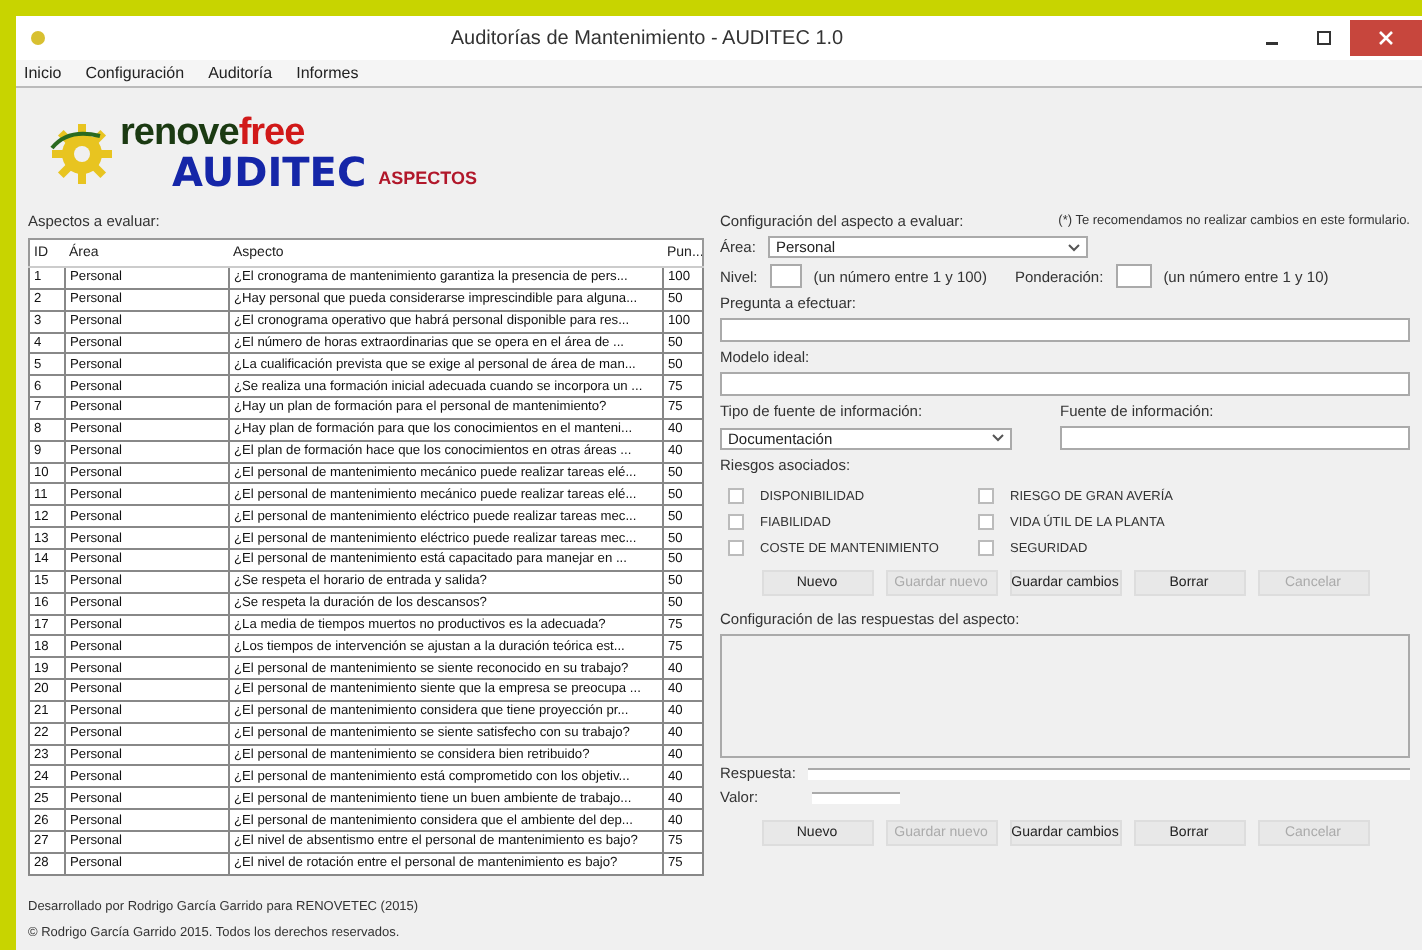 This screenshot has height=950, width=1422. I want to click on menu-item: Auditoría, so click(240, 73).